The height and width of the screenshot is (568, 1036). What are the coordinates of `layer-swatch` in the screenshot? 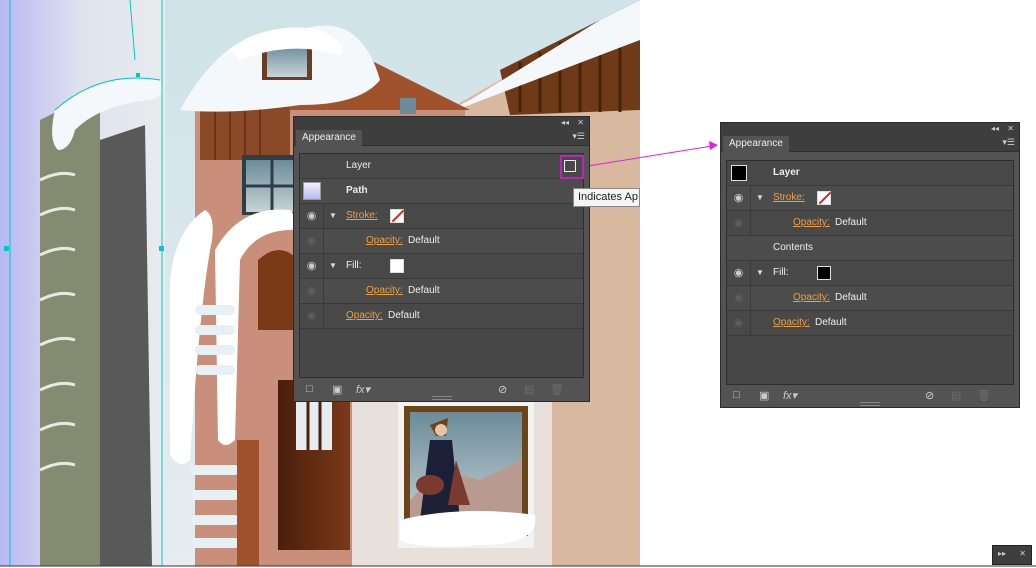 It's located at (739, 173).